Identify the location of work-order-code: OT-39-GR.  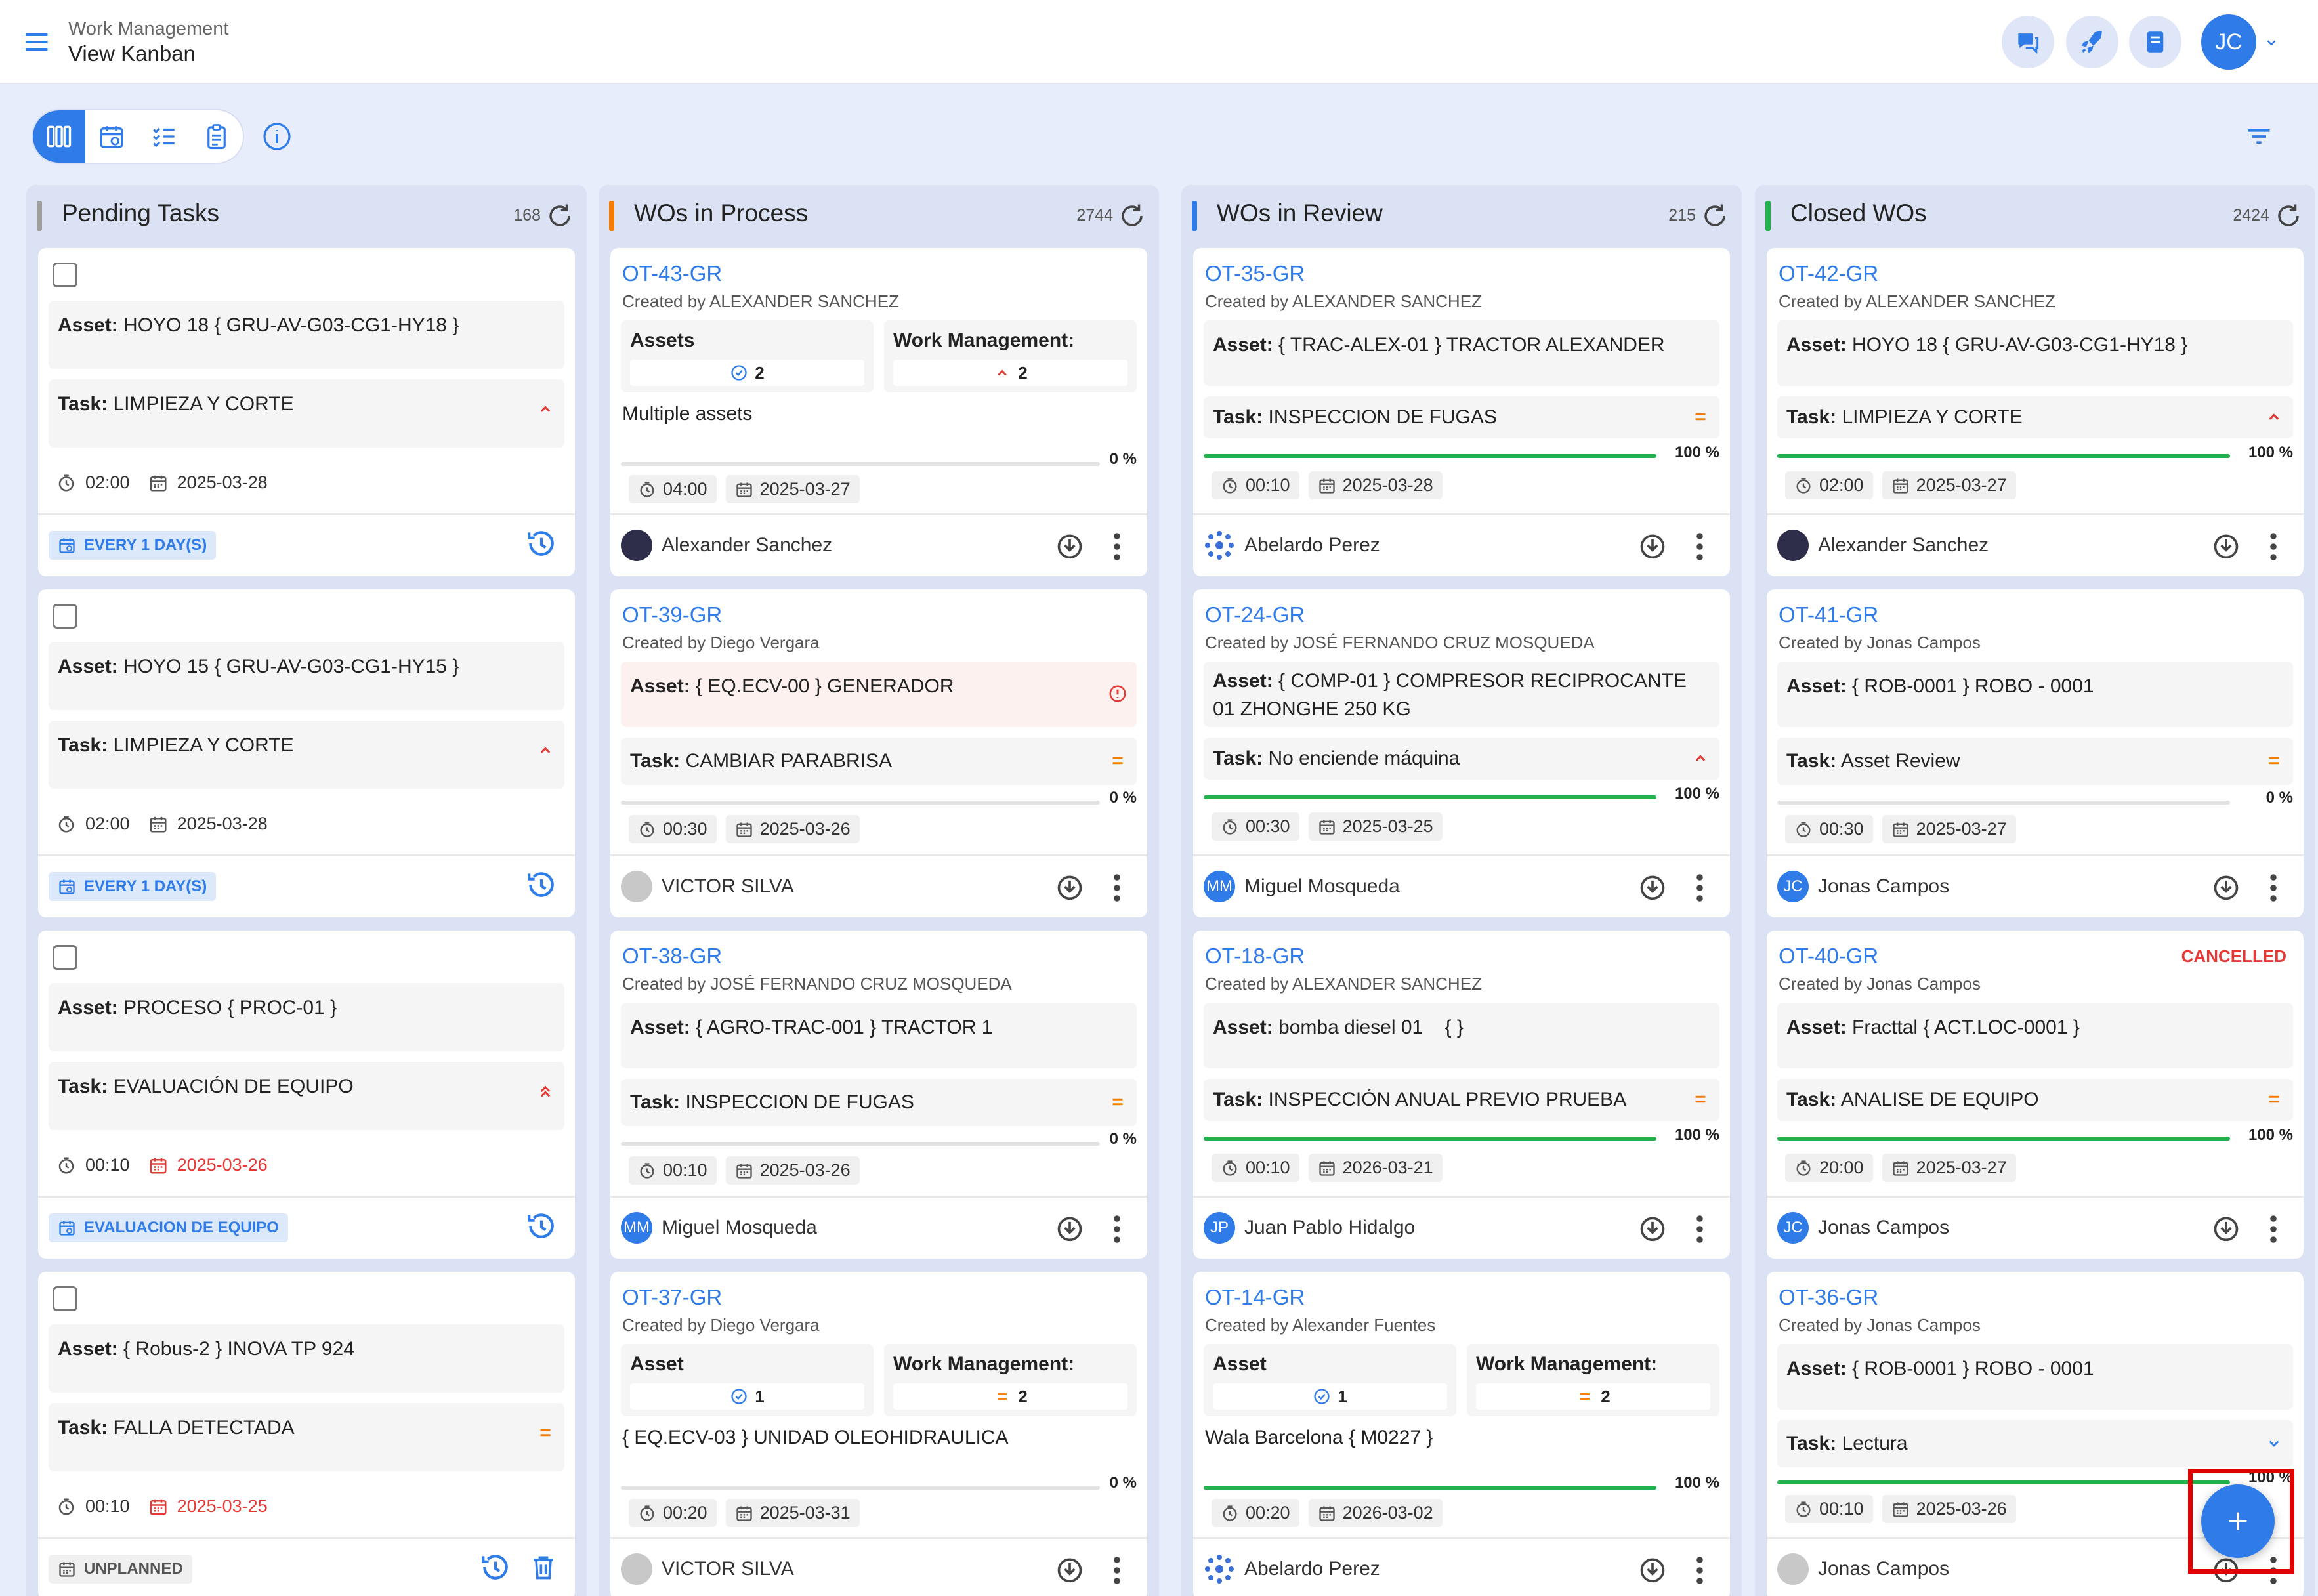
(672, 614).